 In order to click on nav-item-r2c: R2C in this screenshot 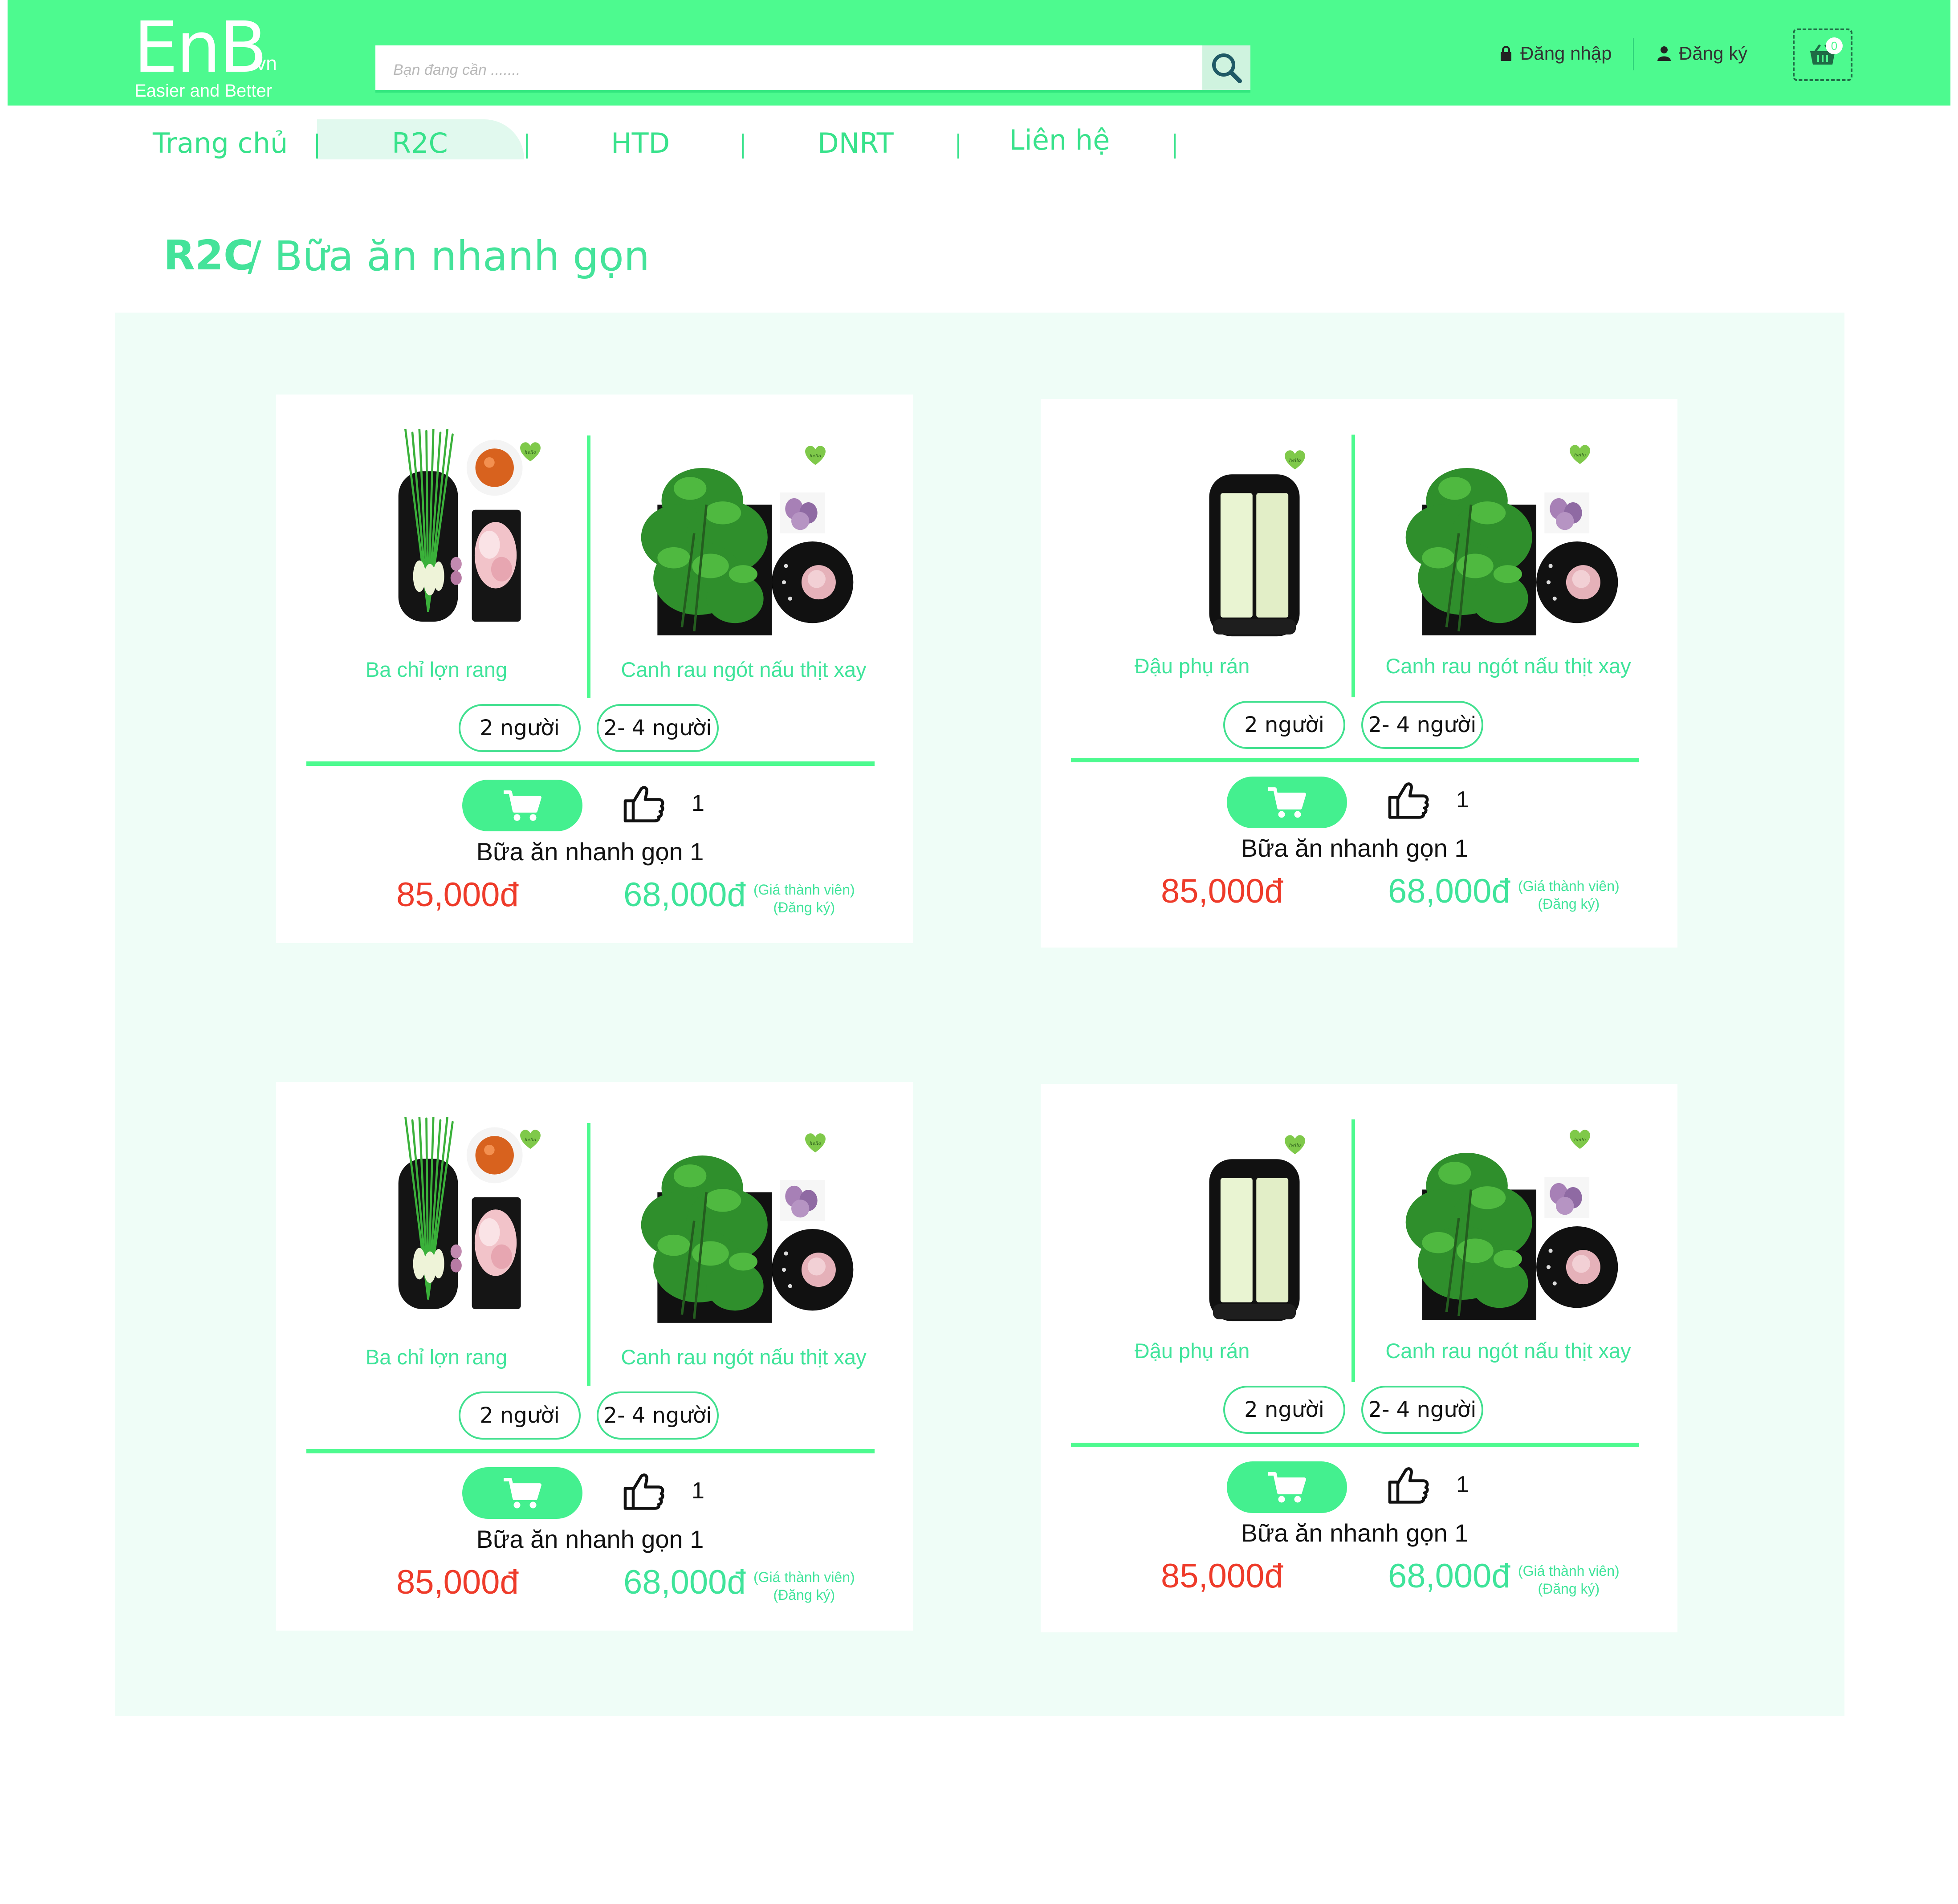, I will do `click(420, 143)`.